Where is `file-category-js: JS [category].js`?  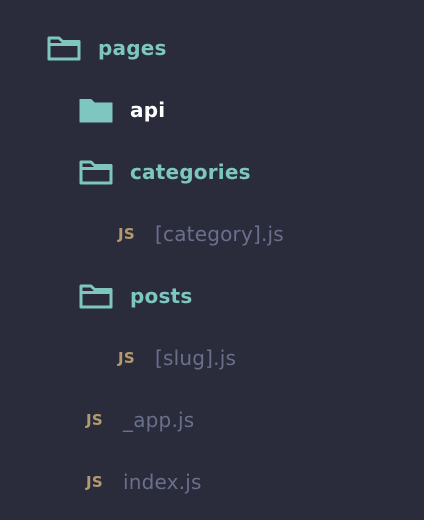
file-category-js: JS [category].js is located at coordinates (201, 234).